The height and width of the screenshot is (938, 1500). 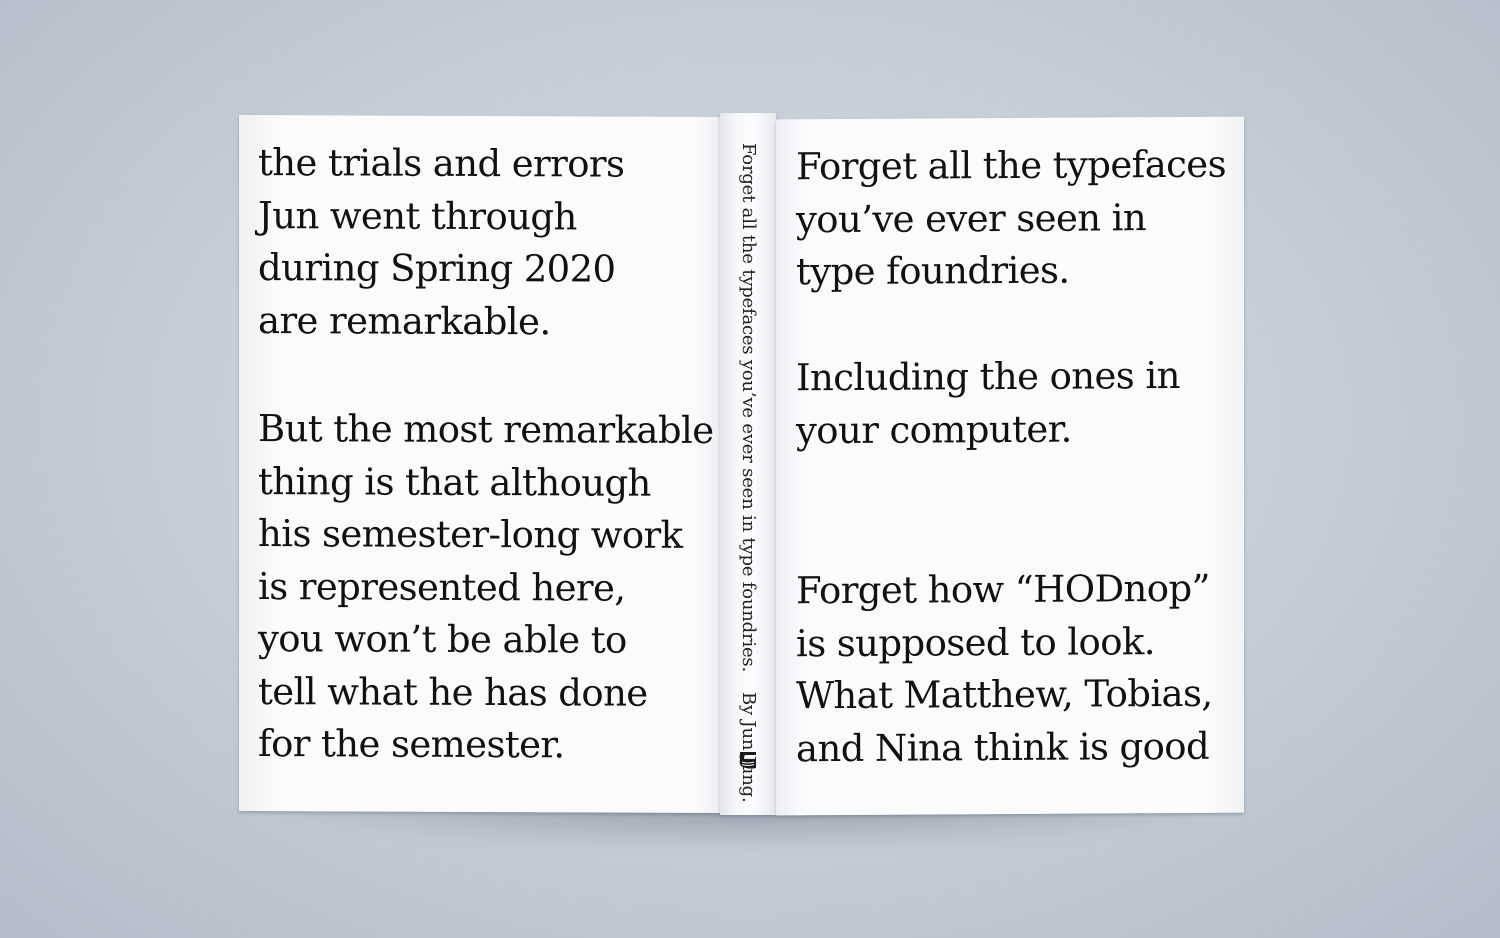 What do you see at coordinates (454, 482) in the screenshot?
I see `text-line: thing is that although` at bounding box center [454, 482].